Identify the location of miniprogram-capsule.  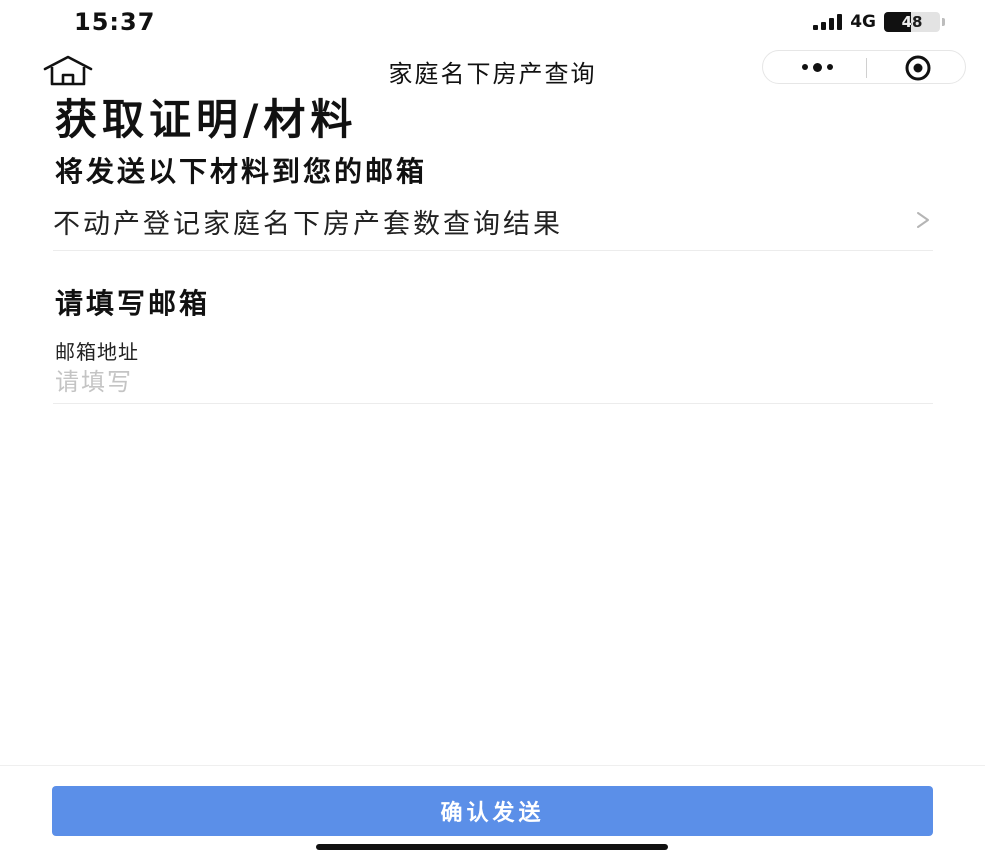
(864, 67).